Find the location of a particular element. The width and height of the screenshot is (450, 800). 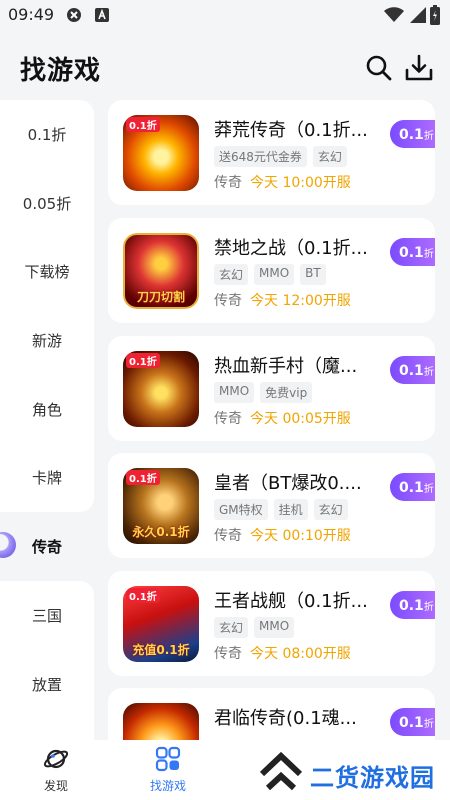

game-meta: 传奇 今天 00:10开服 is located at coordinates (282, 535).